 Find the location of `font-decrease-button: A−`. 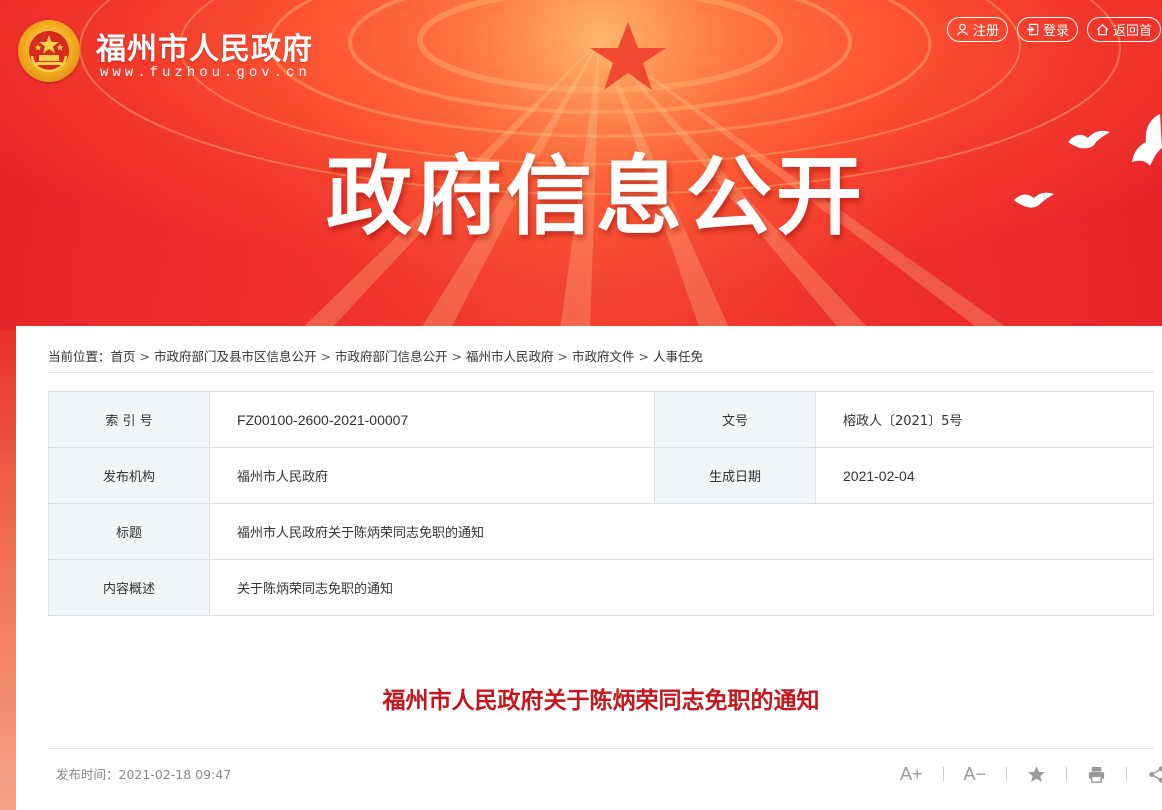

font-decrease-button: A− is located at coordinates (975, 774).